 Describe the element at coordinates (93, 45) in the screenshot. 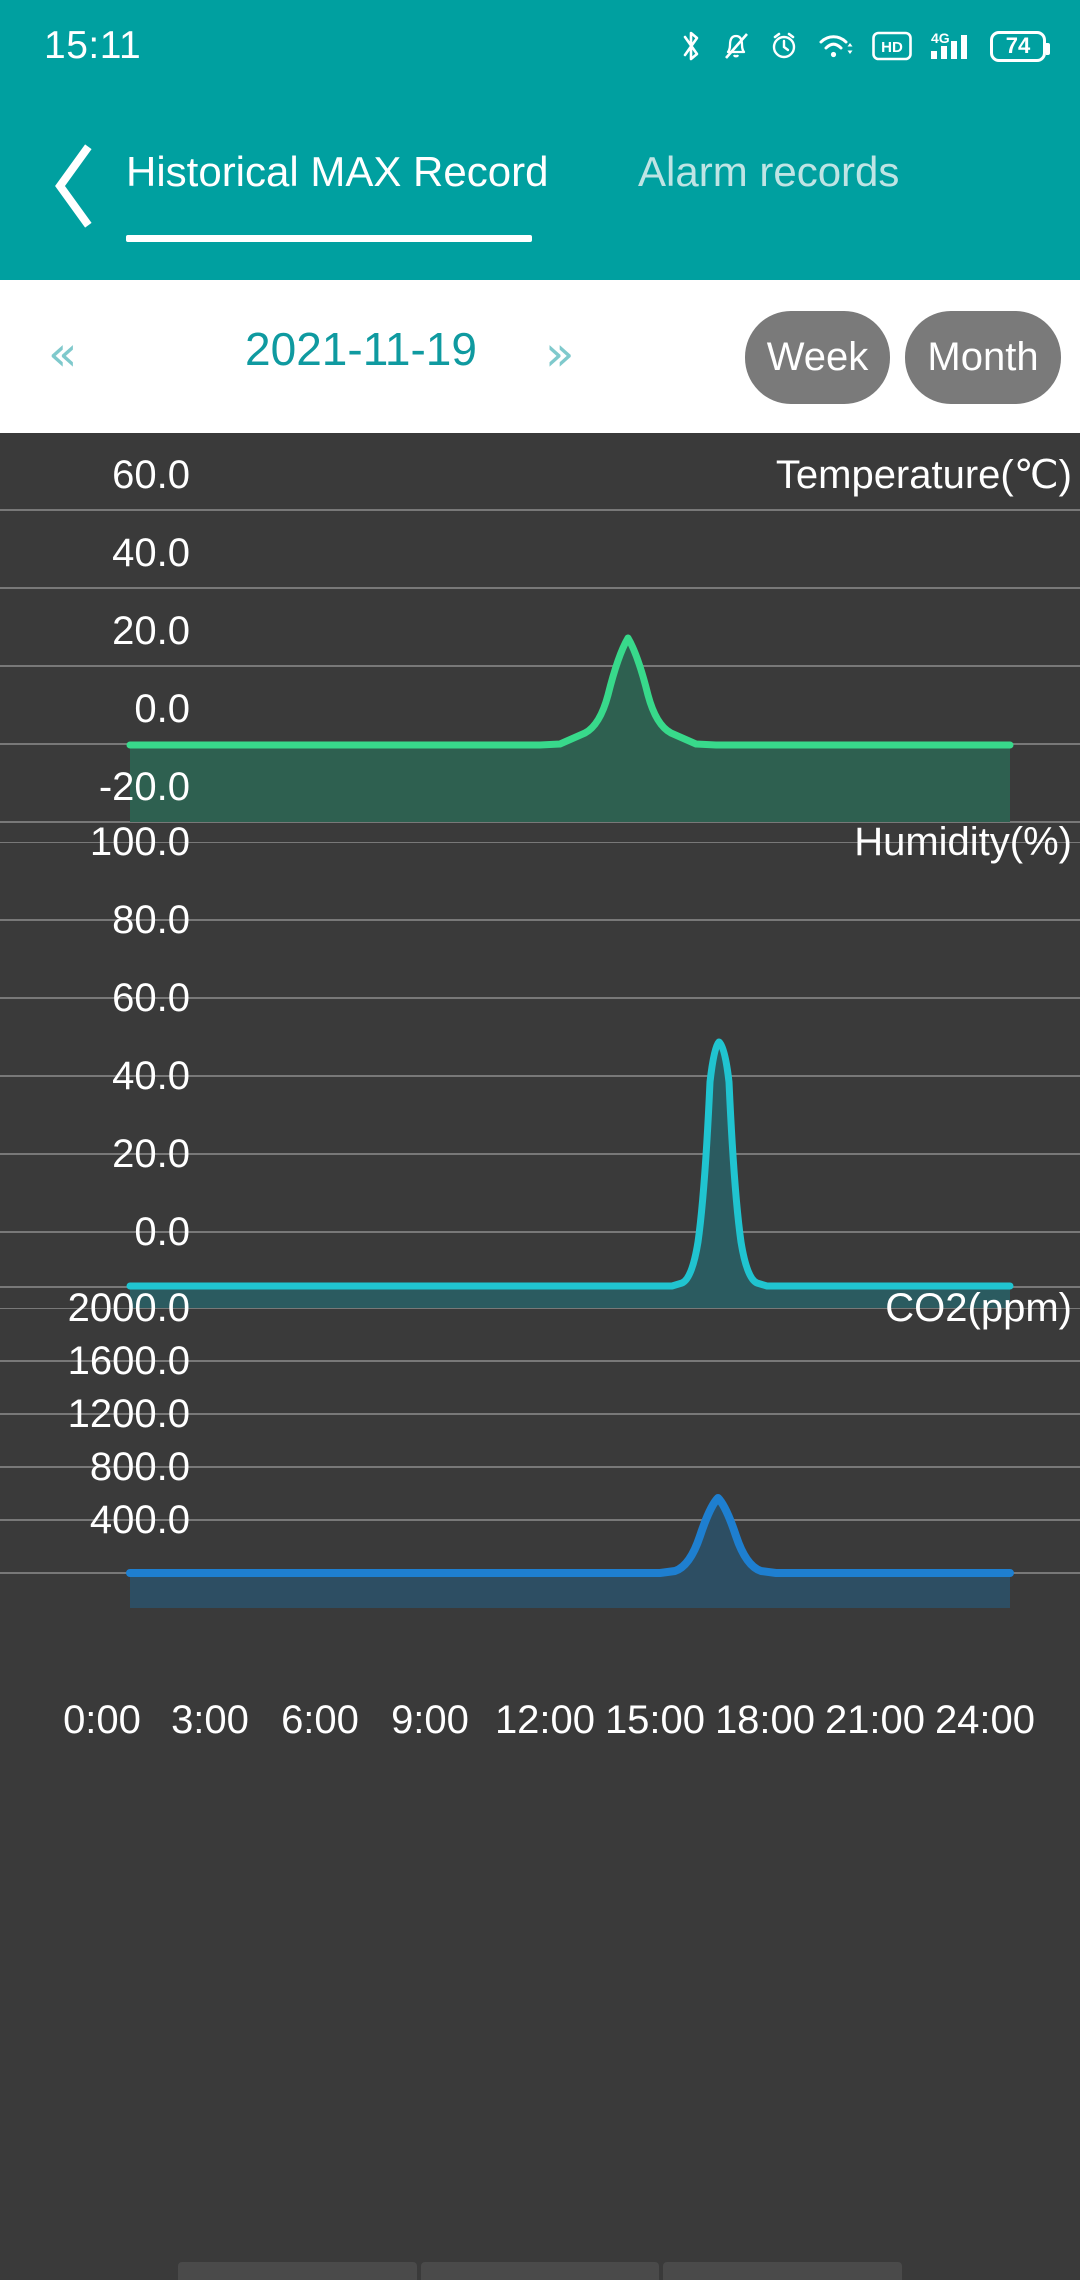

I see `status-time: 15:11` at that location.